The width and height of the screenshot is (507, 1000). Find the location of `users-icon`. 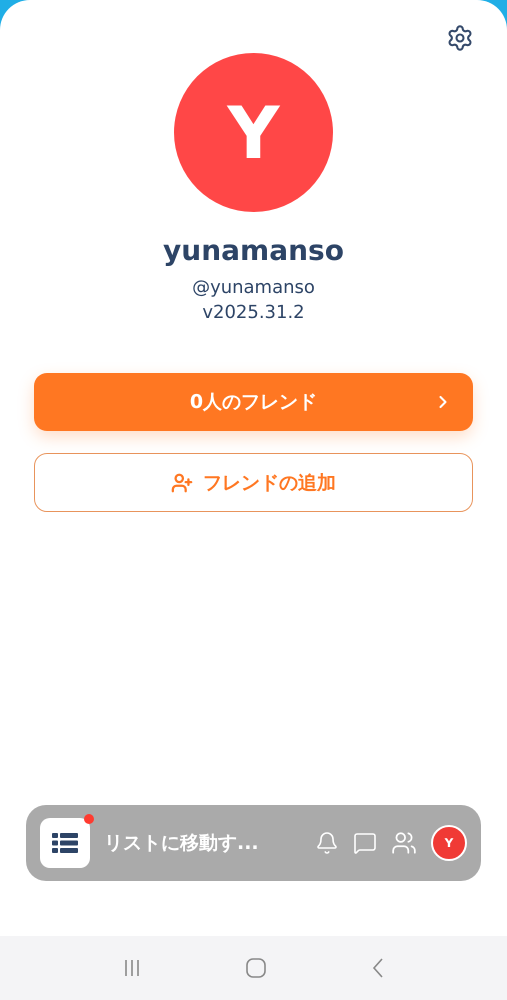

users-icon is located at coordinates (404, 843).